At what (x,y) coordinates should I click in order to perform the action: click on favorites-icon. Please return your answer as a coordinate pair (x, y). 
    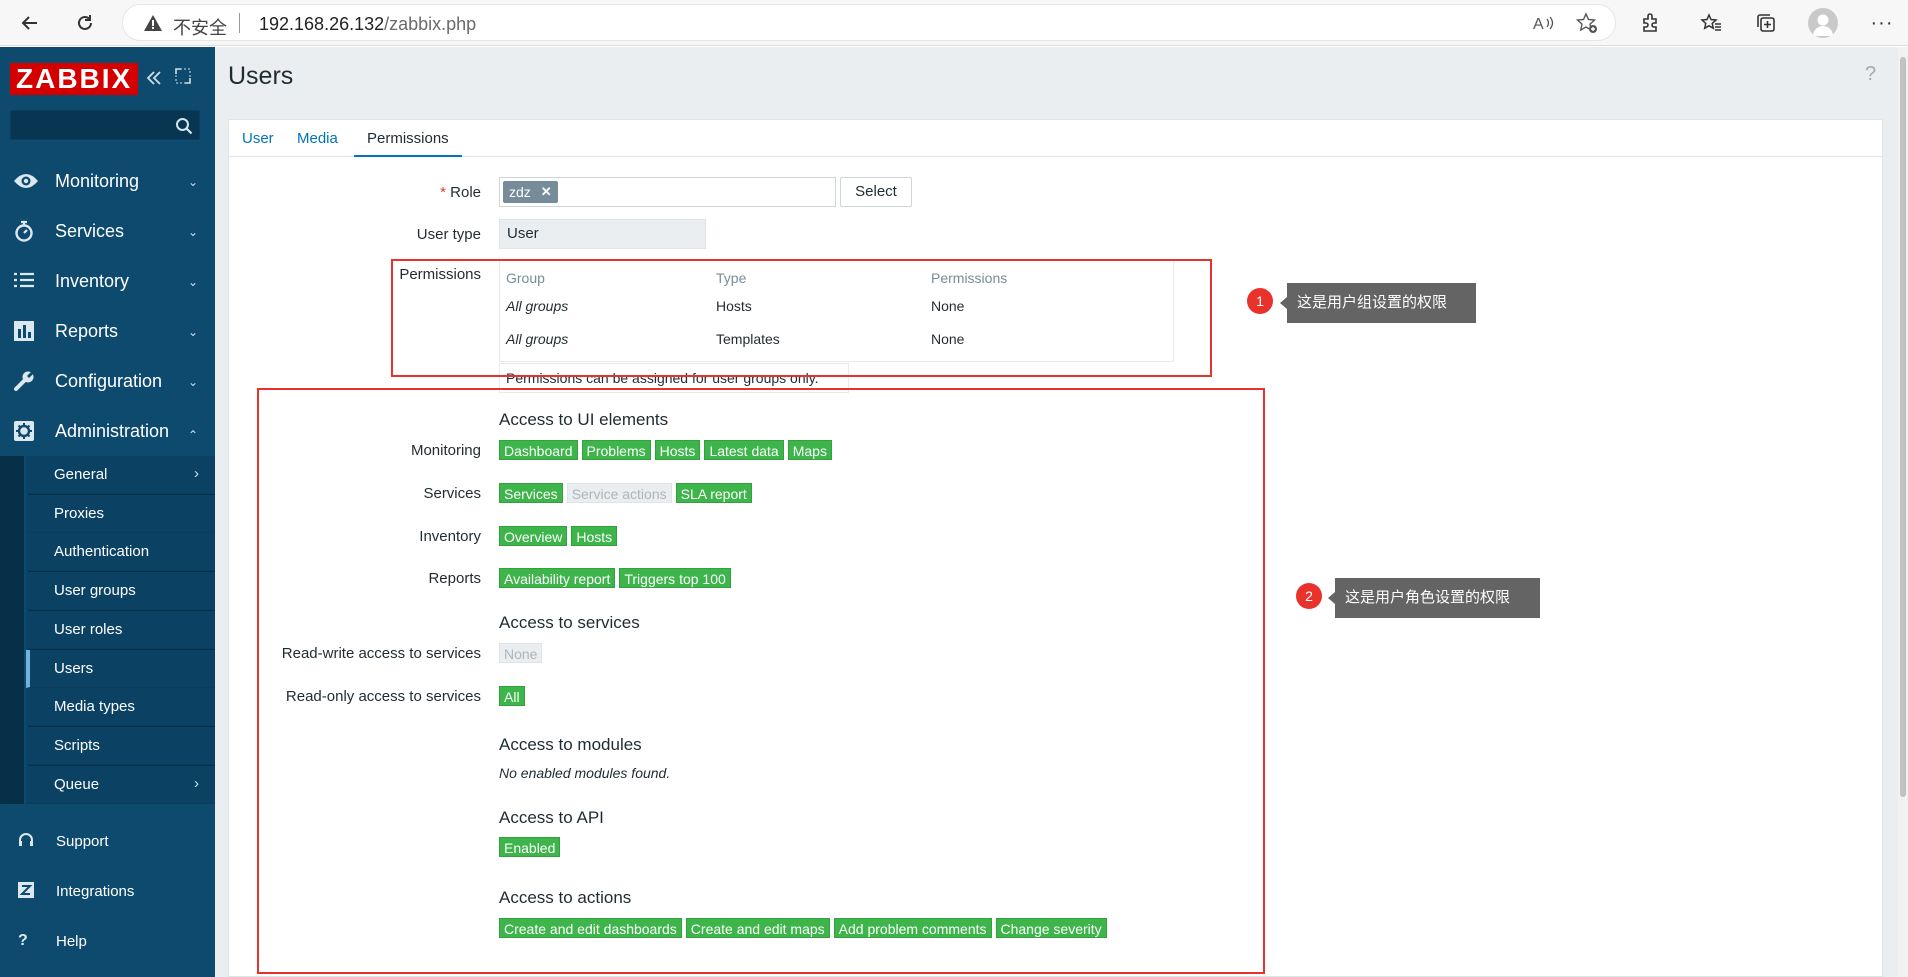
    Looking at the image, I should click on (1711, 23).